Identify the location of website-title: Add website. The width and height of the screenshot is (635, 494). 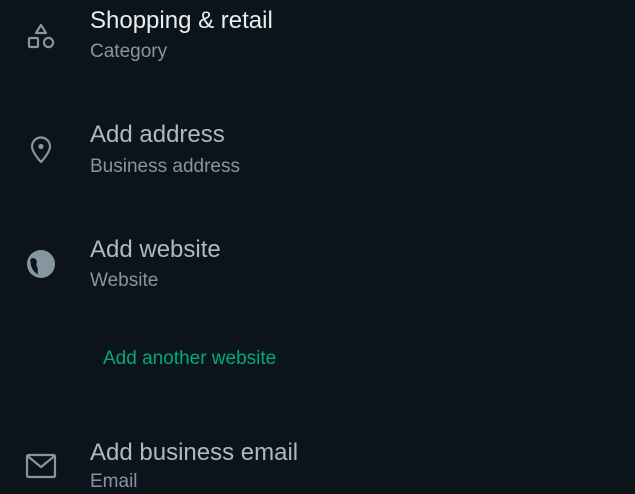
(155, 249).